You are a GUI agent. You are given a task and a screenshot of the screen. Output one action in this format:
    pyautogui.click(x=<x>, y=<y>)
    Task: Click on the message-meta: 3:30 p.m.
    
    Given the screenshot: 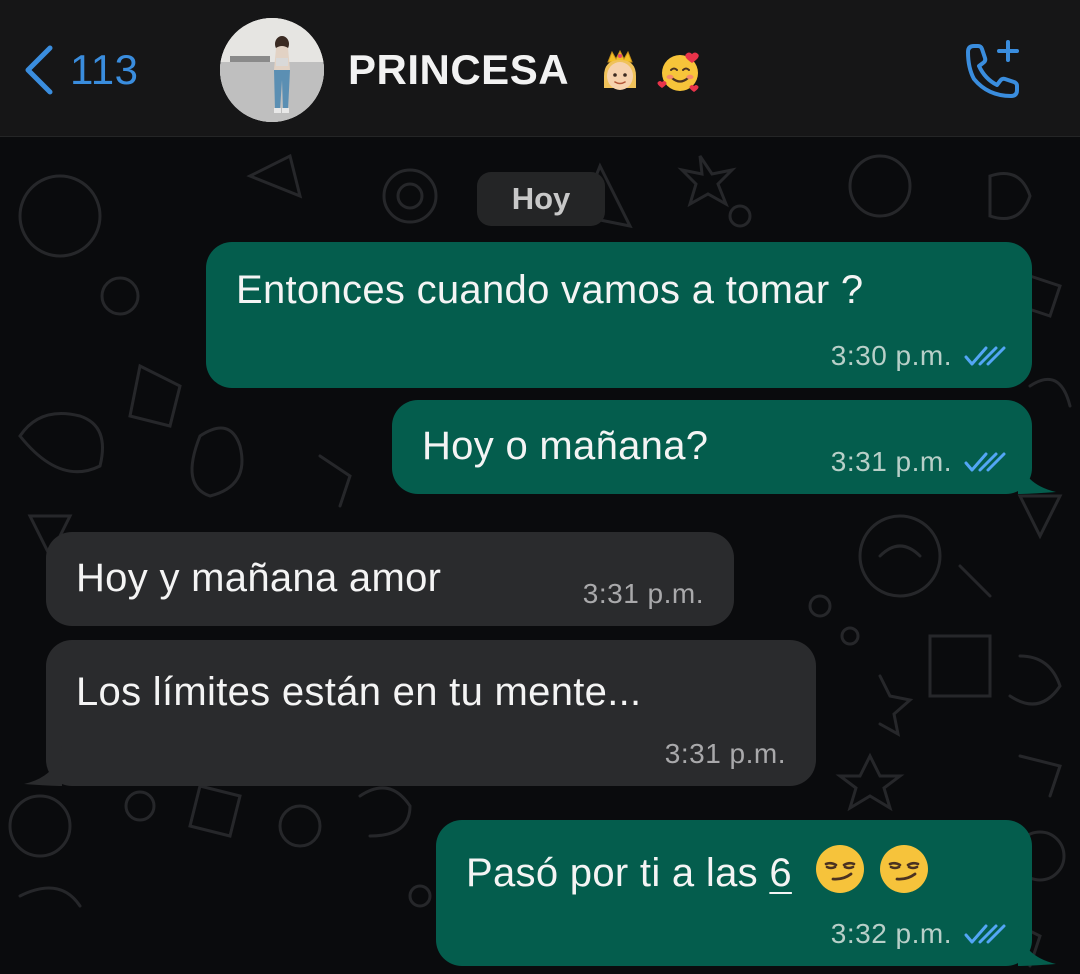 What is the action you would take?
    pyautogui.click(x=918, y=356)
    